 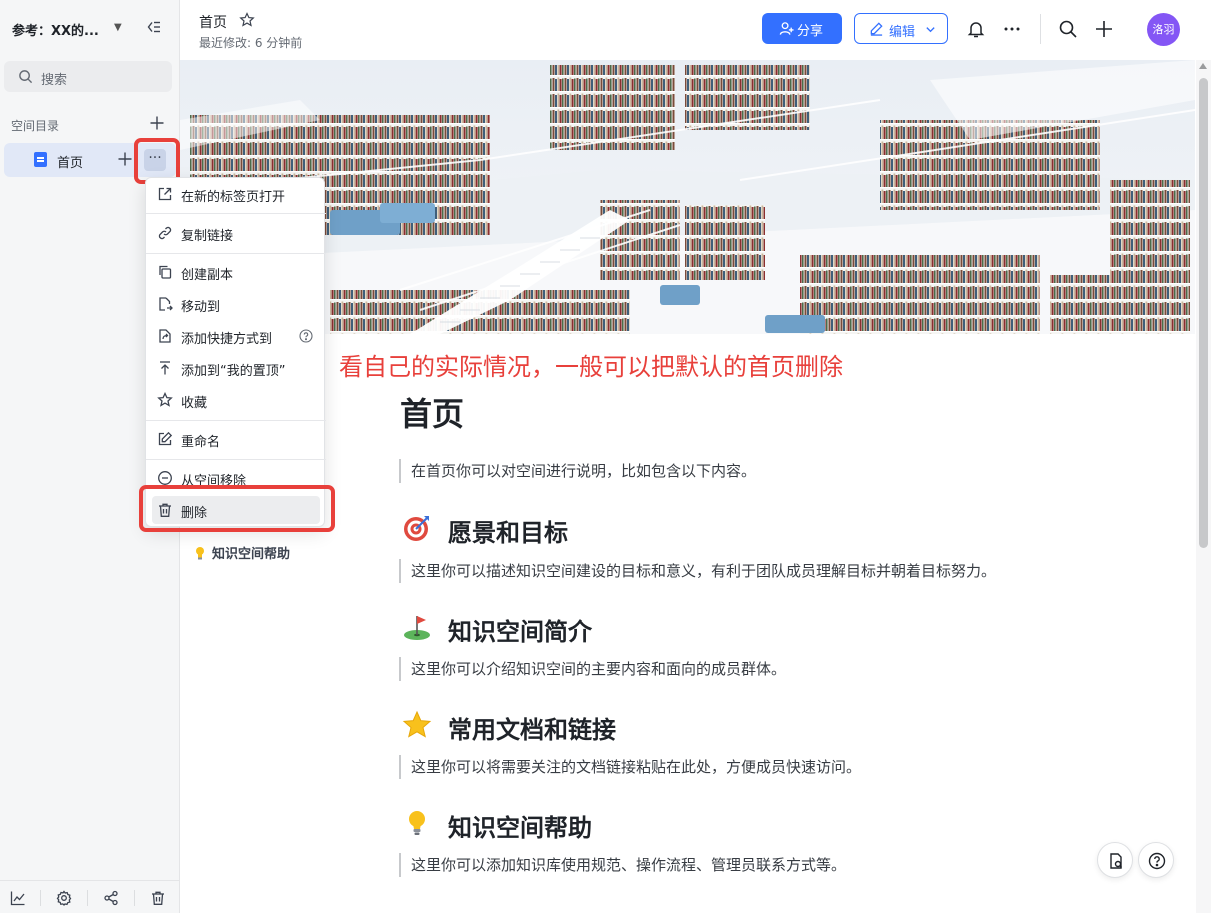 What do you see at coordinates (165, 272) in the screenshot?
I see `copy-icon` at bounding box center [165, 272].